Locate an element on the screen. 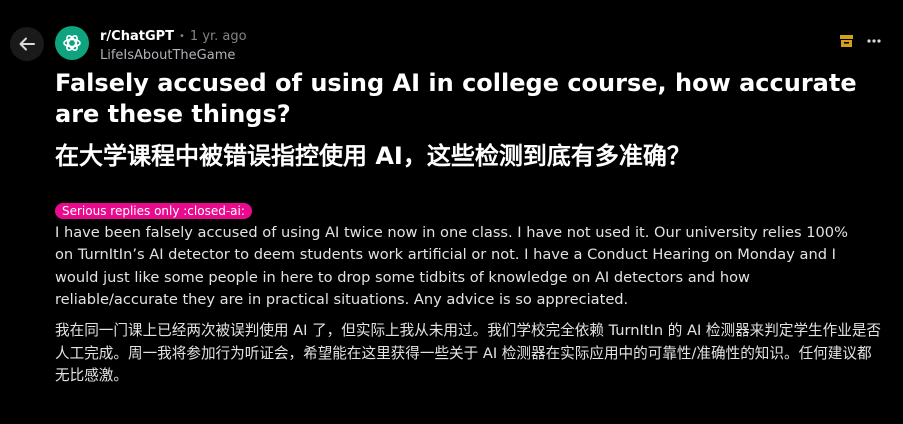 Image resolution: width=903 pixels, height=424 pixels. post-age: 1 yr. ago is located at coordinates (218, 36).